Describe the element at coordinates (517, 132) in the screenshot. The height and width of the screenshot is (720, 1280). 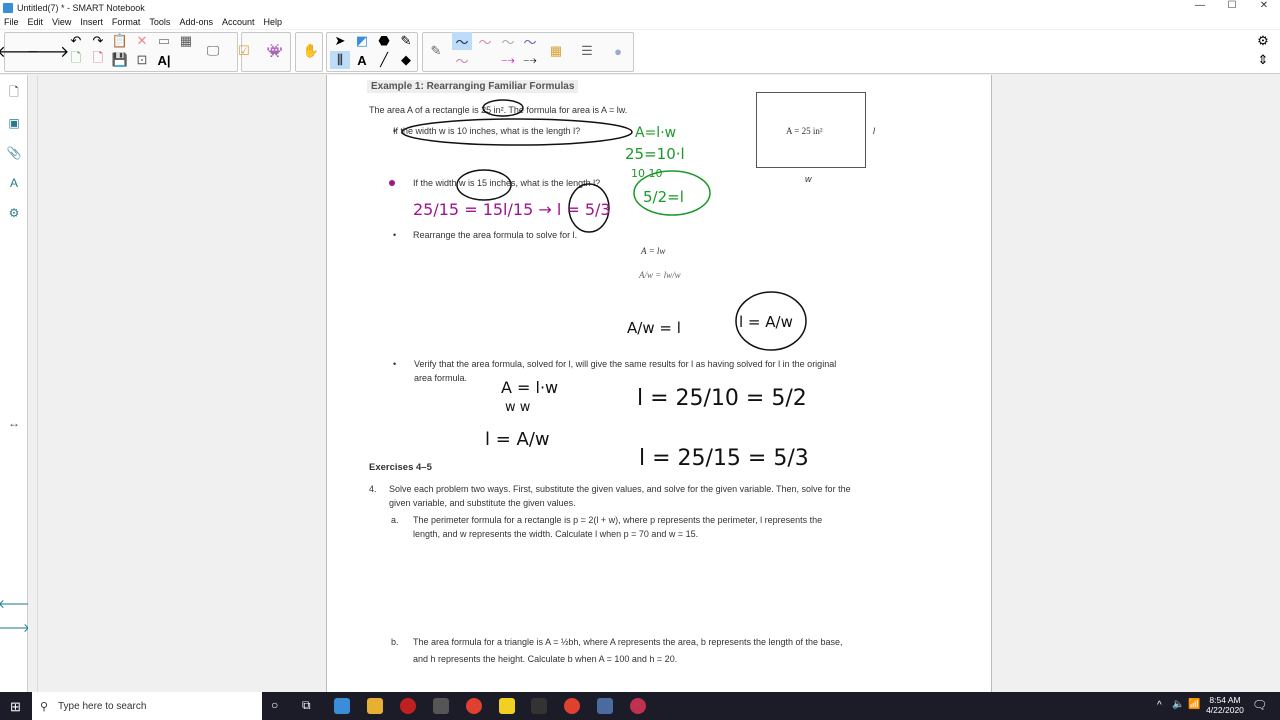
I see `ink-circle-bullet1` at that location.